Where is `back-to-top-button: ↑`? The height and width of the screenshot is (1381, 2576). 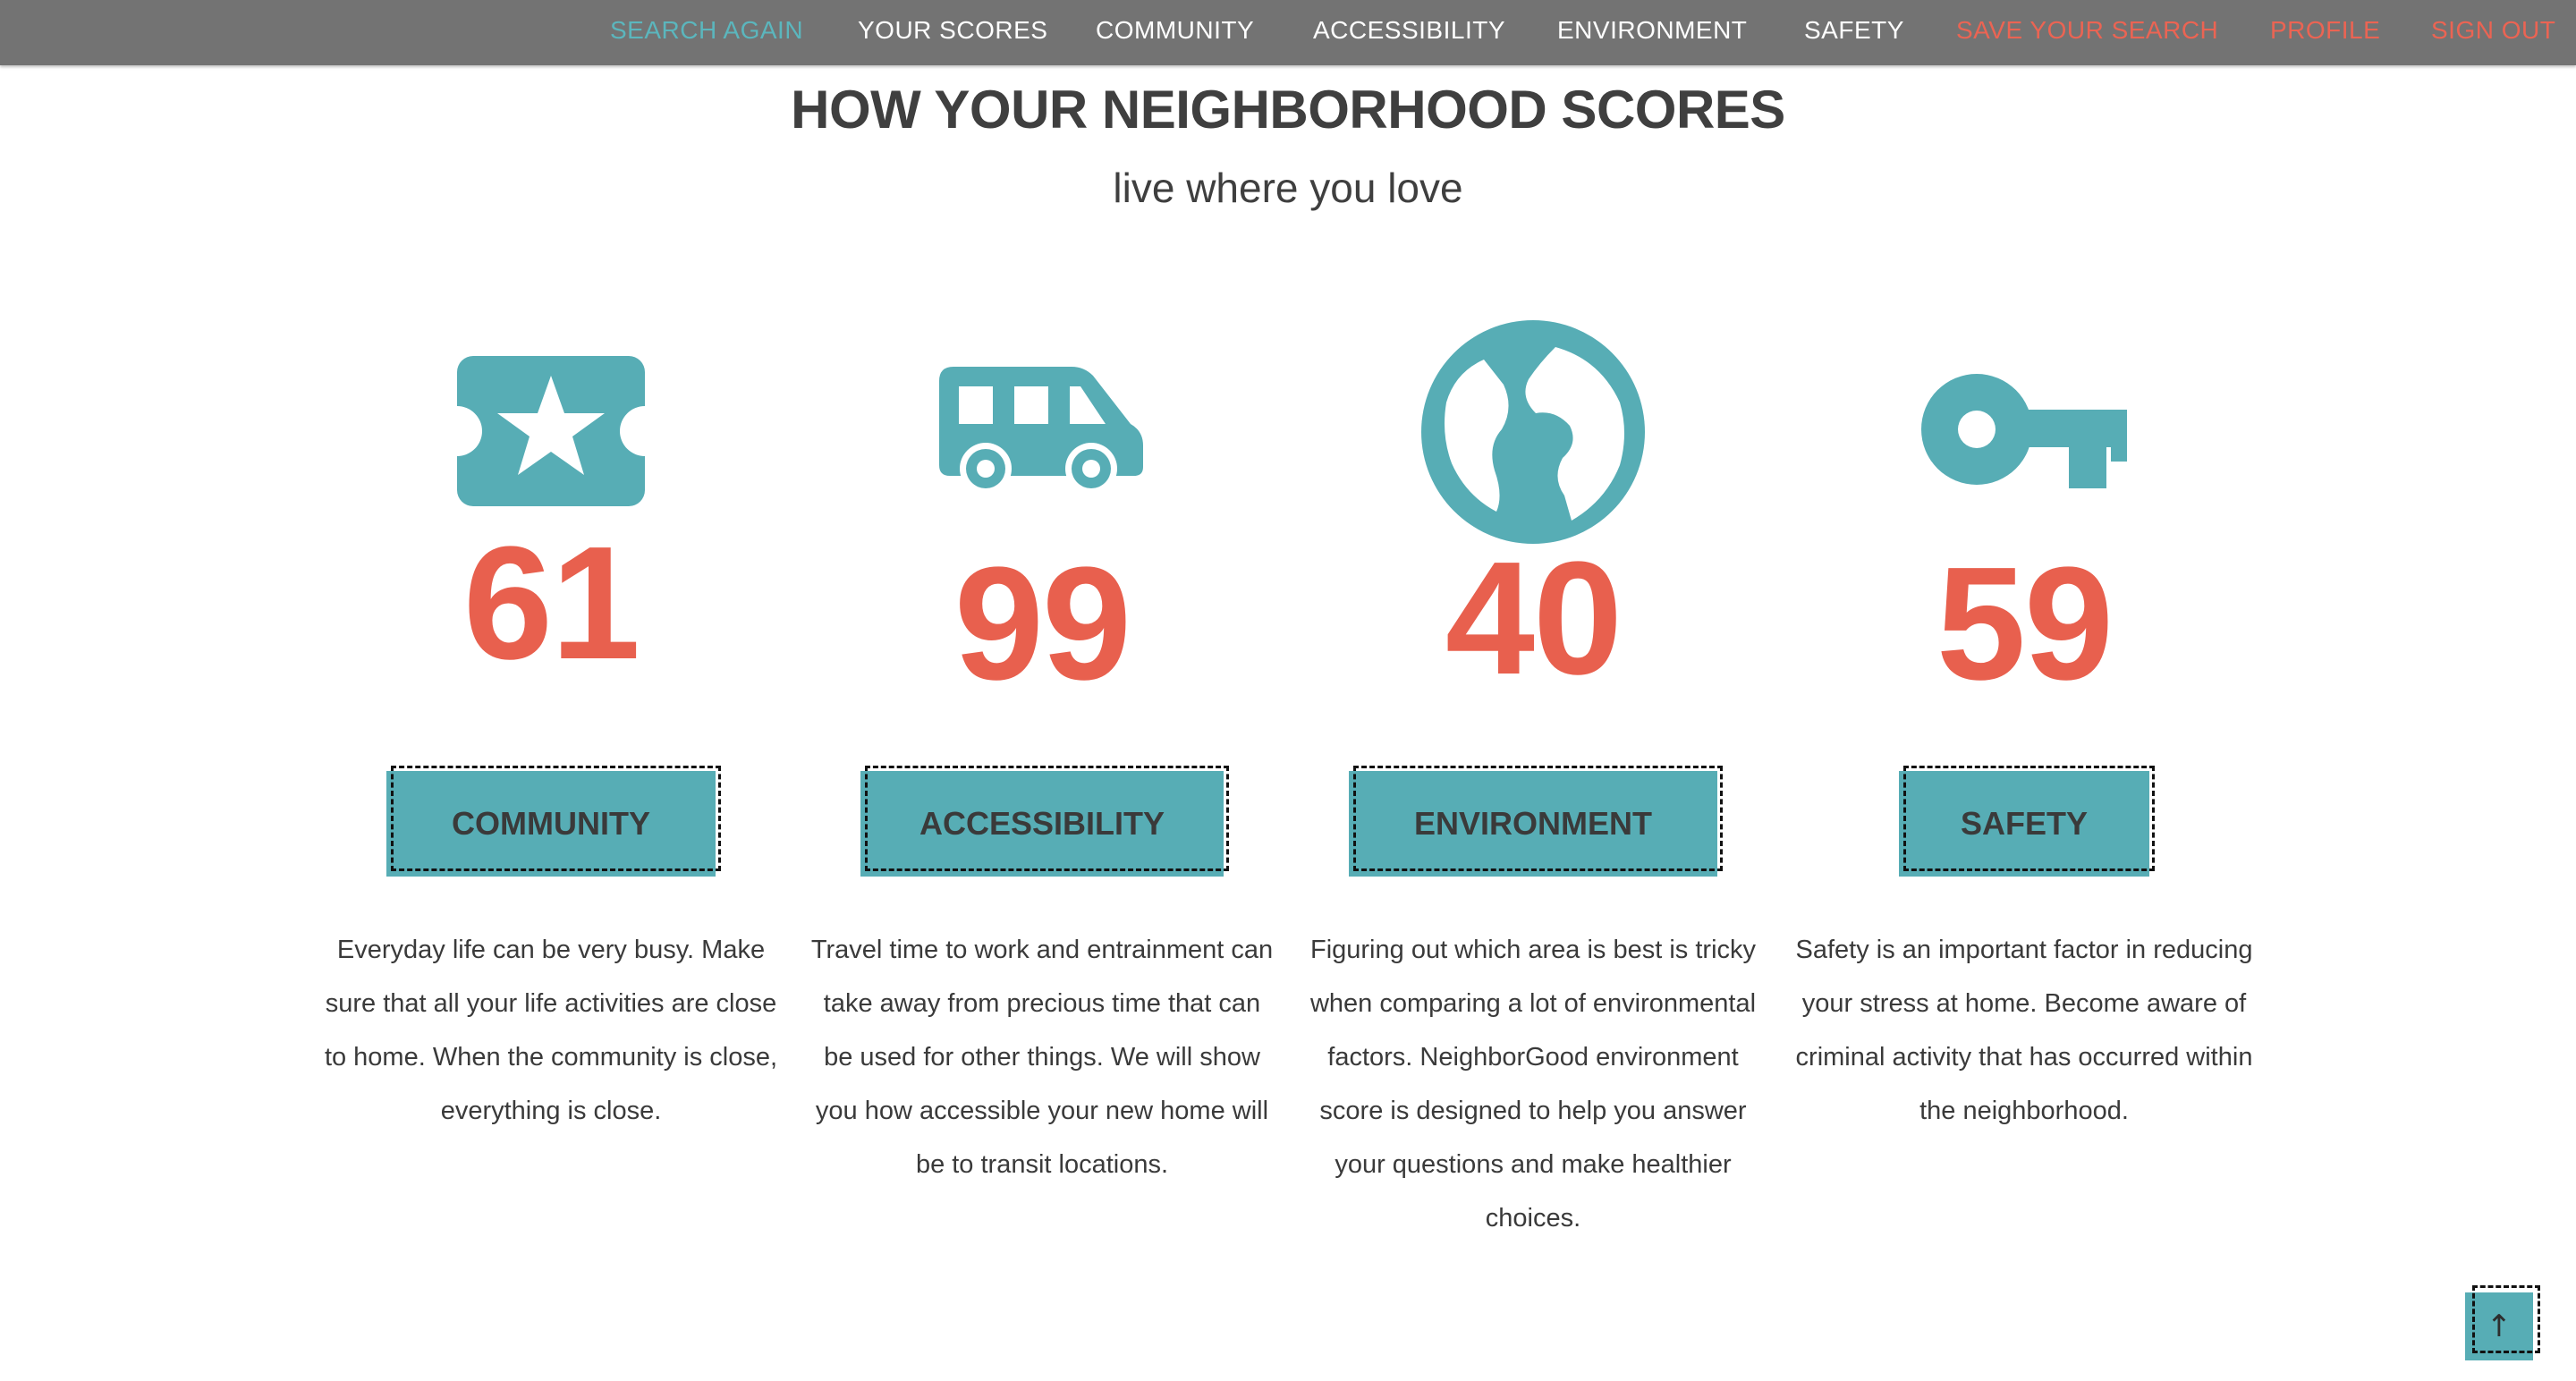 back-to-top-button: ↑ is located at coordinates (2502, 1322).